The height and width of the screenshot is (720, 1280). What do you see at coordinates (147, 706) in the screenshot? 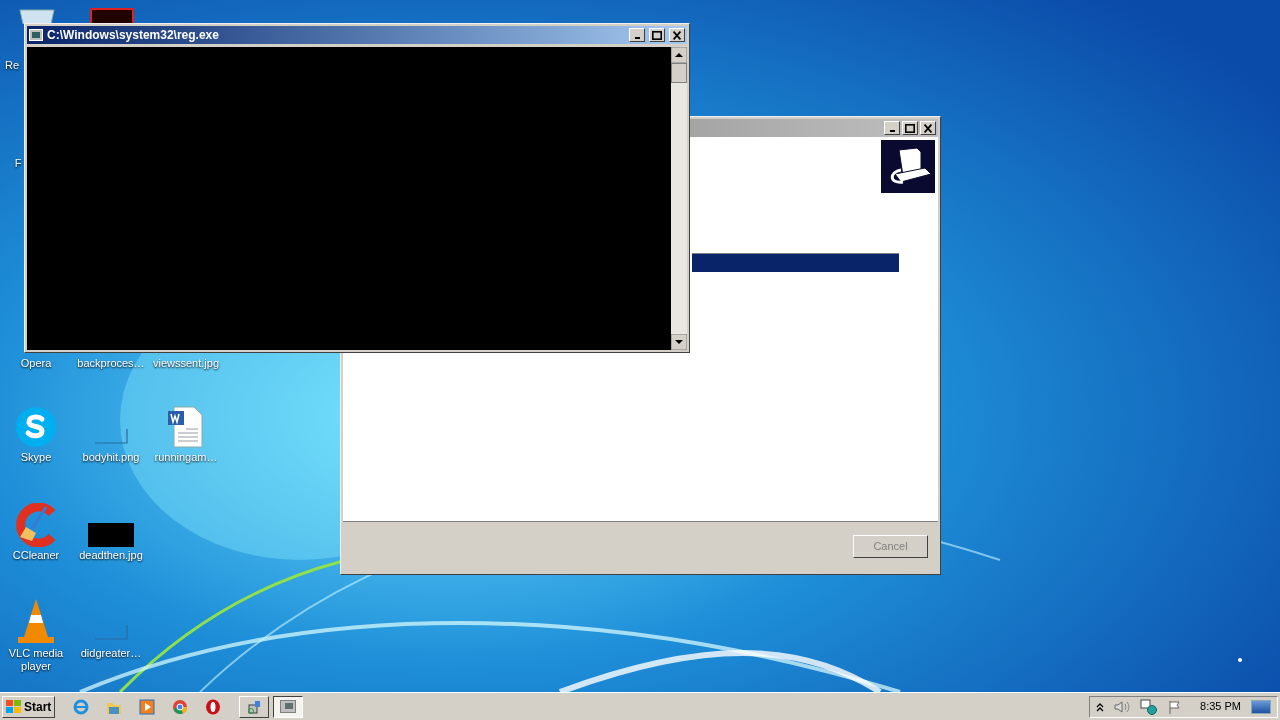
I see `play-icon` at bounding box center [147, 706].